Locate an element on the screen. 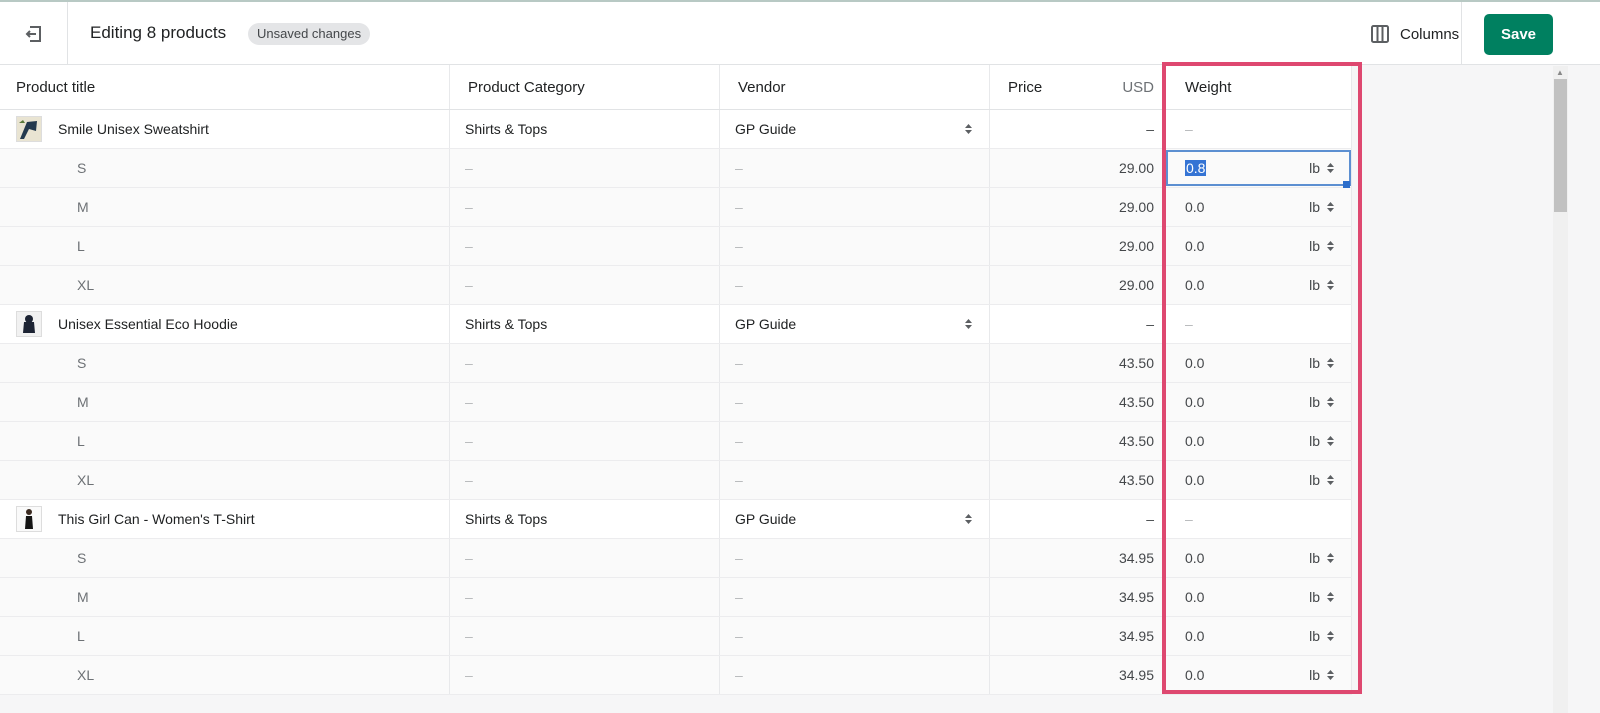 Image resolution: width=1600 pixels, height=713 pixels. price-value: 34.95 is located at coordinates (1136, 558).